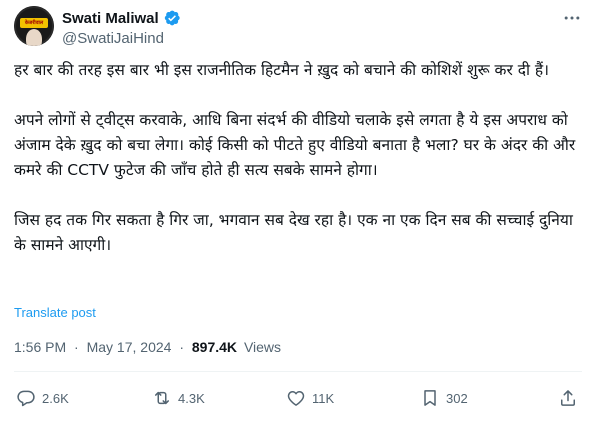 The image size is (596, 424). What do you see at coordinates (298, 371) in the screenshot?
I see `divider` at bounding box center [298, 371].